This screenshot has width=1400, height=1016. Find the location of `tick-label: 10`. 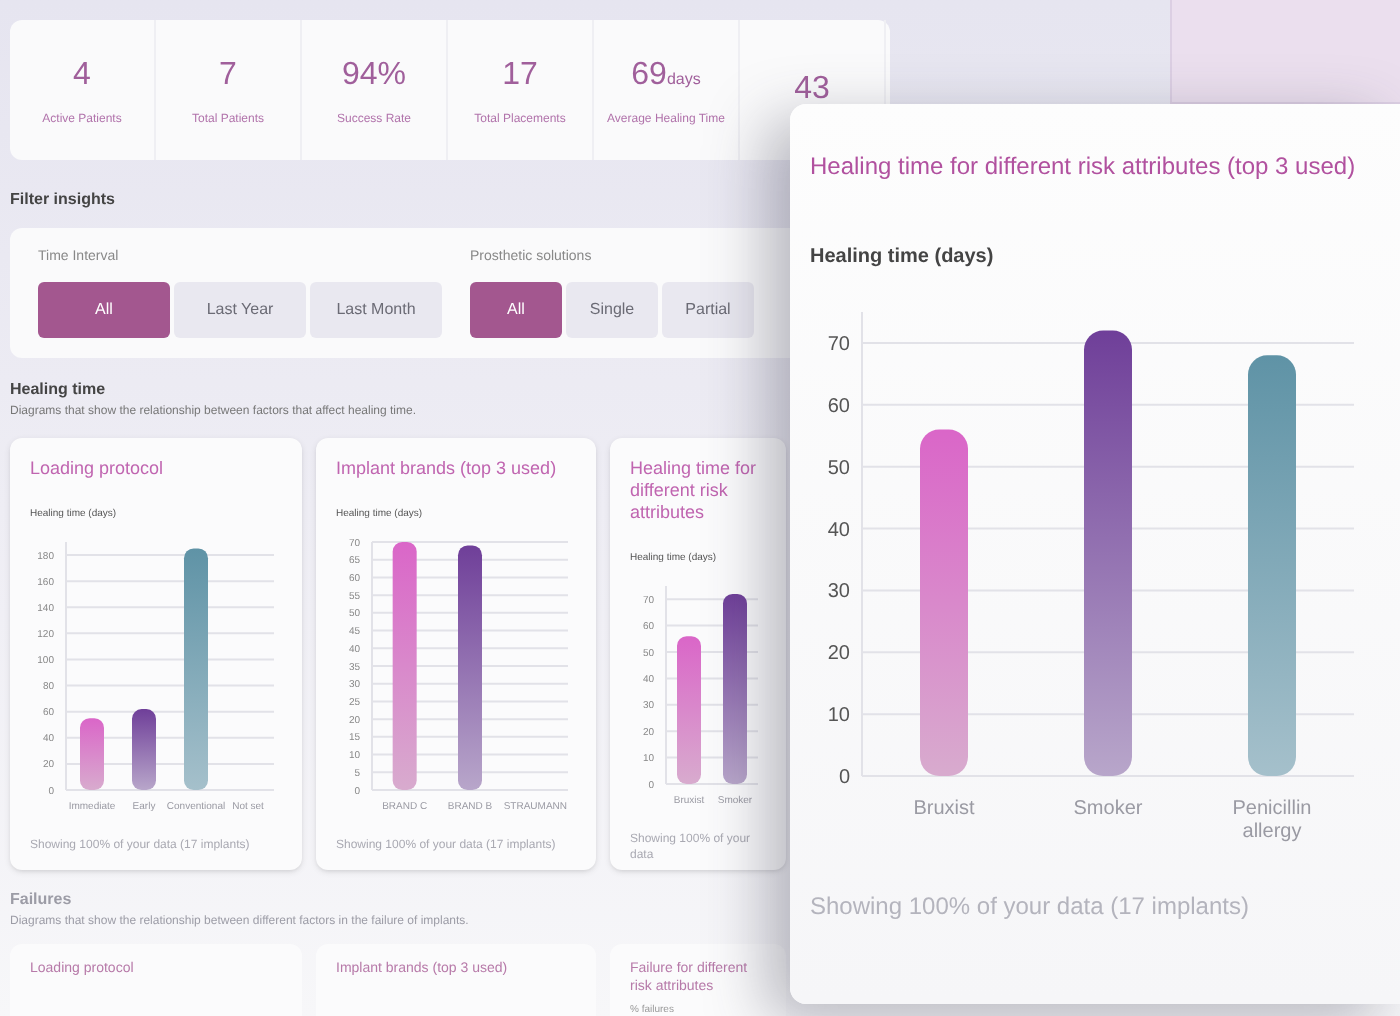

tick-label: 10 is located at coordinates (838, 716).